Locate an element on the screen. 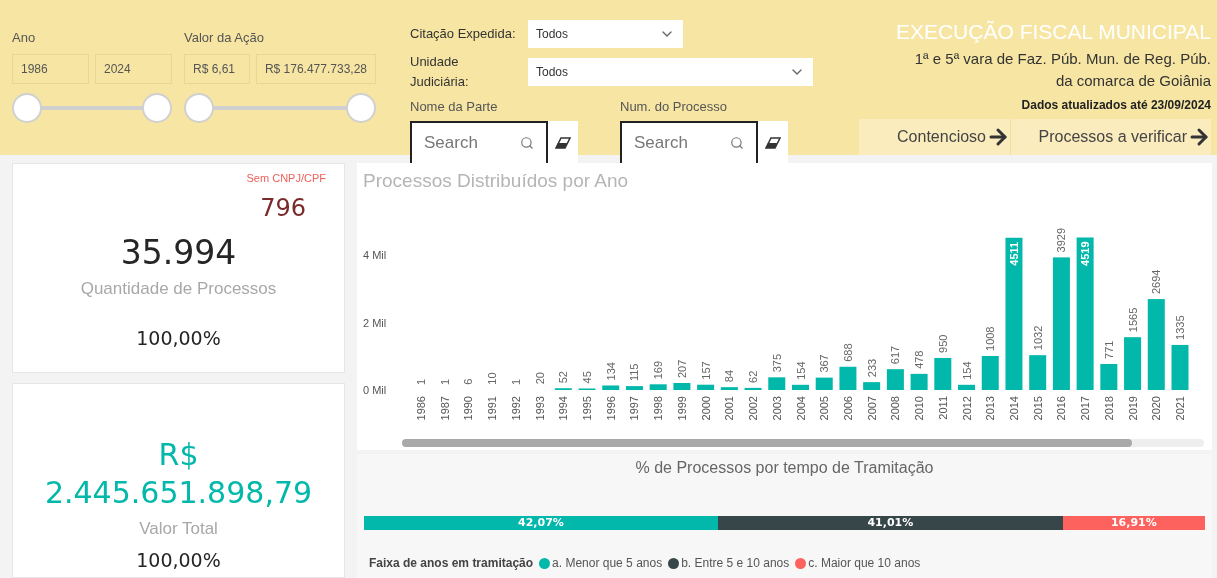 Image resolution: width=1217 pixels, height=578 pixels. data-label: 950 is located at coordinates (942, 343).